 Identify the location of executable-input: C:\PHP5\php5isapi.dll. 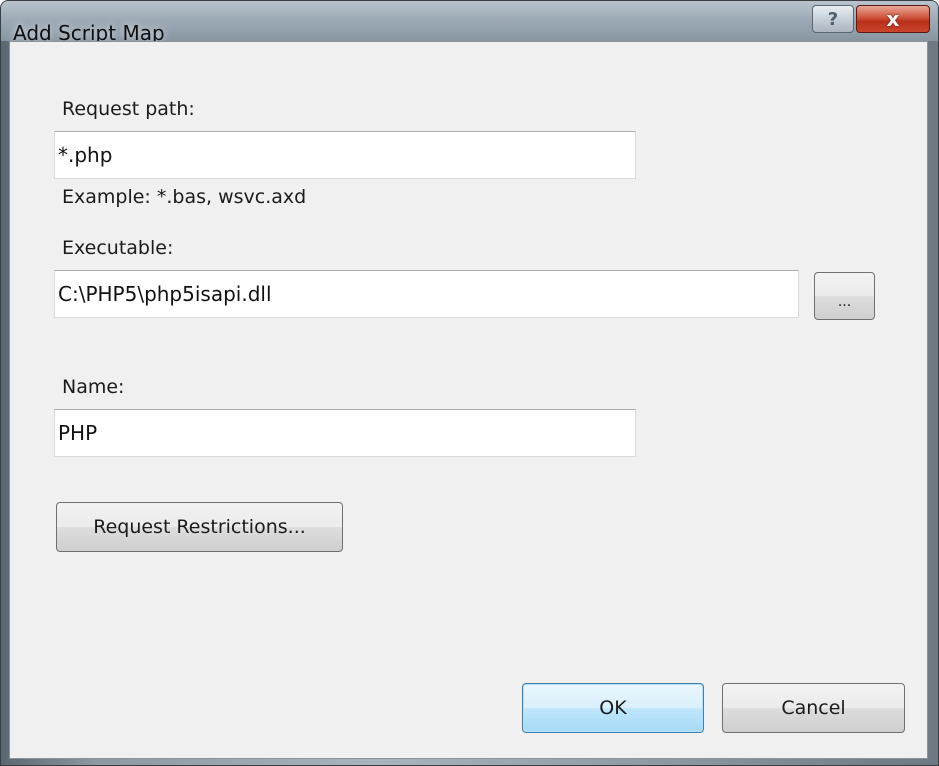
(426, 294).